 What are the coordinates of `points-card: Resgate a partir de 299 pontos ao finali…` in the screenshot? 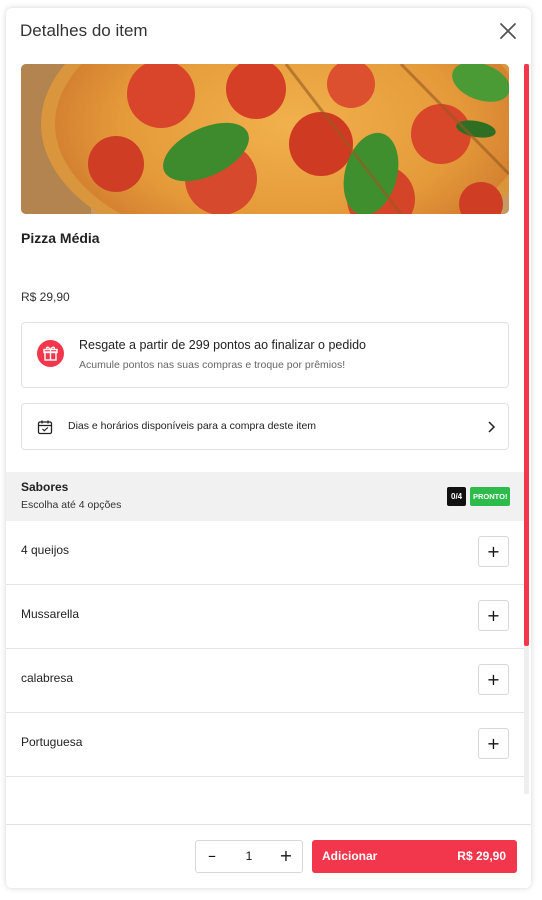 It's located at (265, 355).